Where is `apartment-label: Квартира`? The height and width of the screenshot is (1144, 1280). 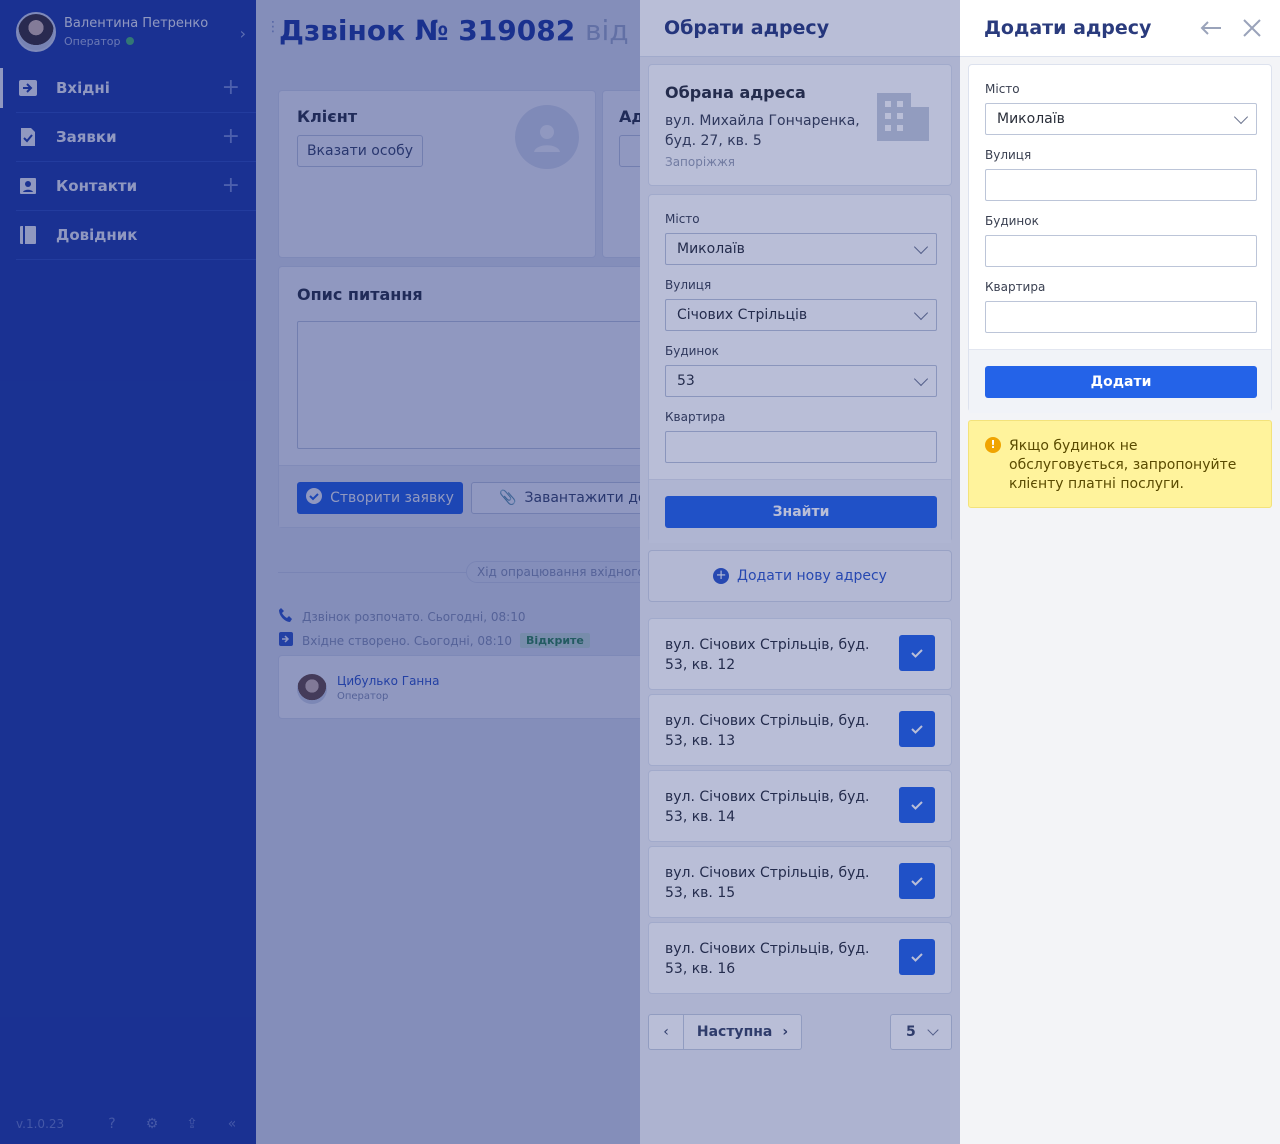
apartment-label: Квартира is located at coordinates (1015, 287).